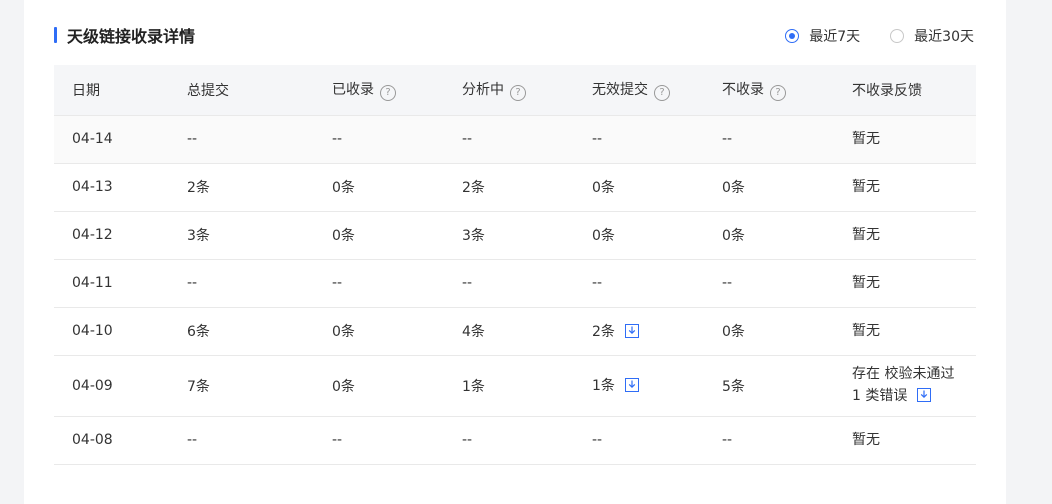 The image size is (1052, 504). What do you see at coordinates (620, 89) in the screenshot?
I see `column-header-label: 无效提交` at bounding box center [620, 89].